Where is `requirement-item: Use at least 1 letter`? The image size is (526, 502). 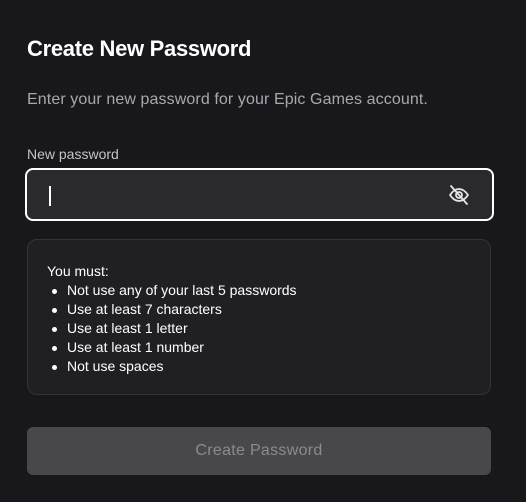 requirement-item: Use at least 1 letter is located at coordinates (259, 328).